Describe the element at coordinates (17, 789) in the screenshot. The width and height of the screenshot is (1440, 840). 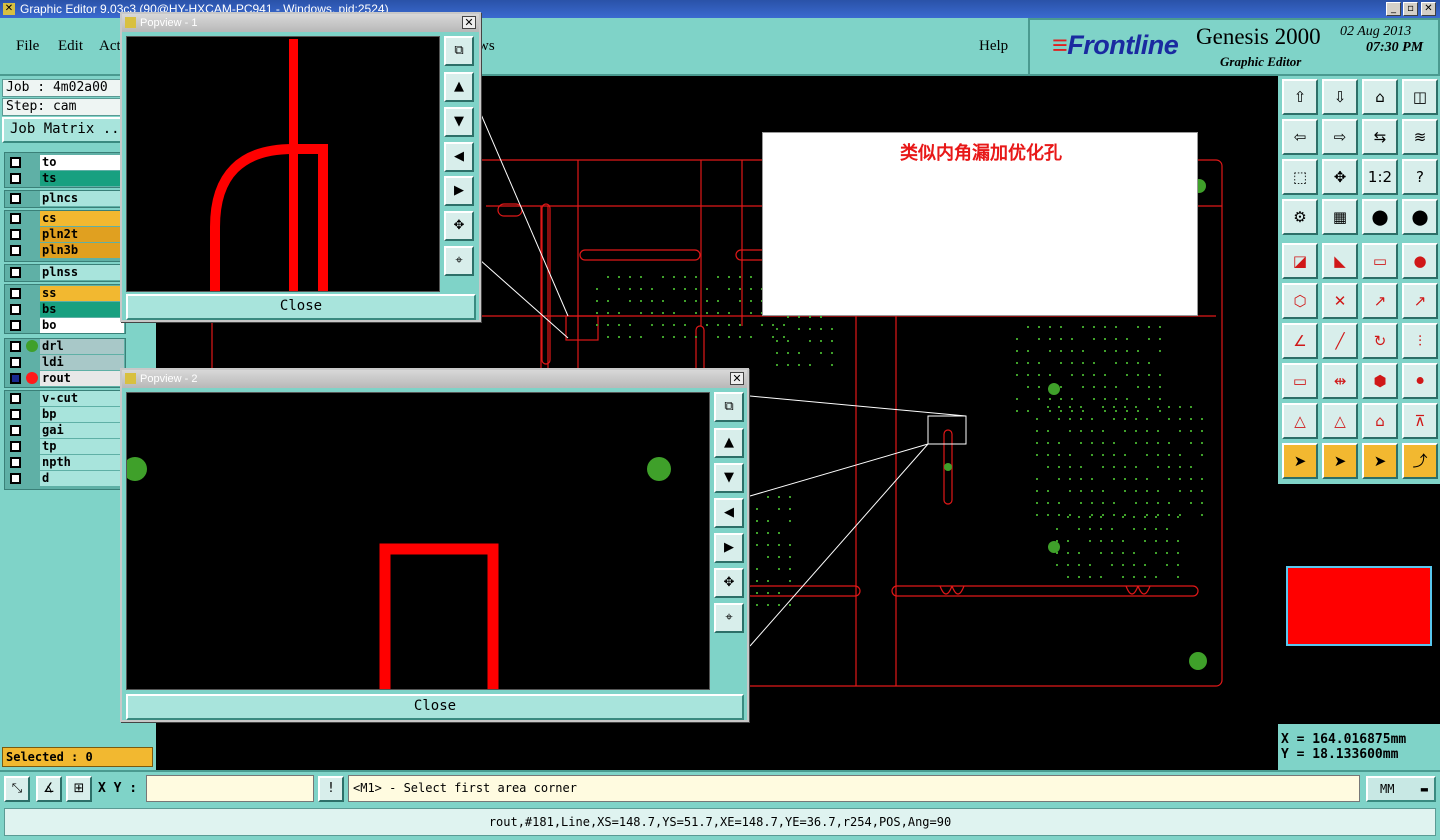
I see `snap-icon: ⤡` at that location.